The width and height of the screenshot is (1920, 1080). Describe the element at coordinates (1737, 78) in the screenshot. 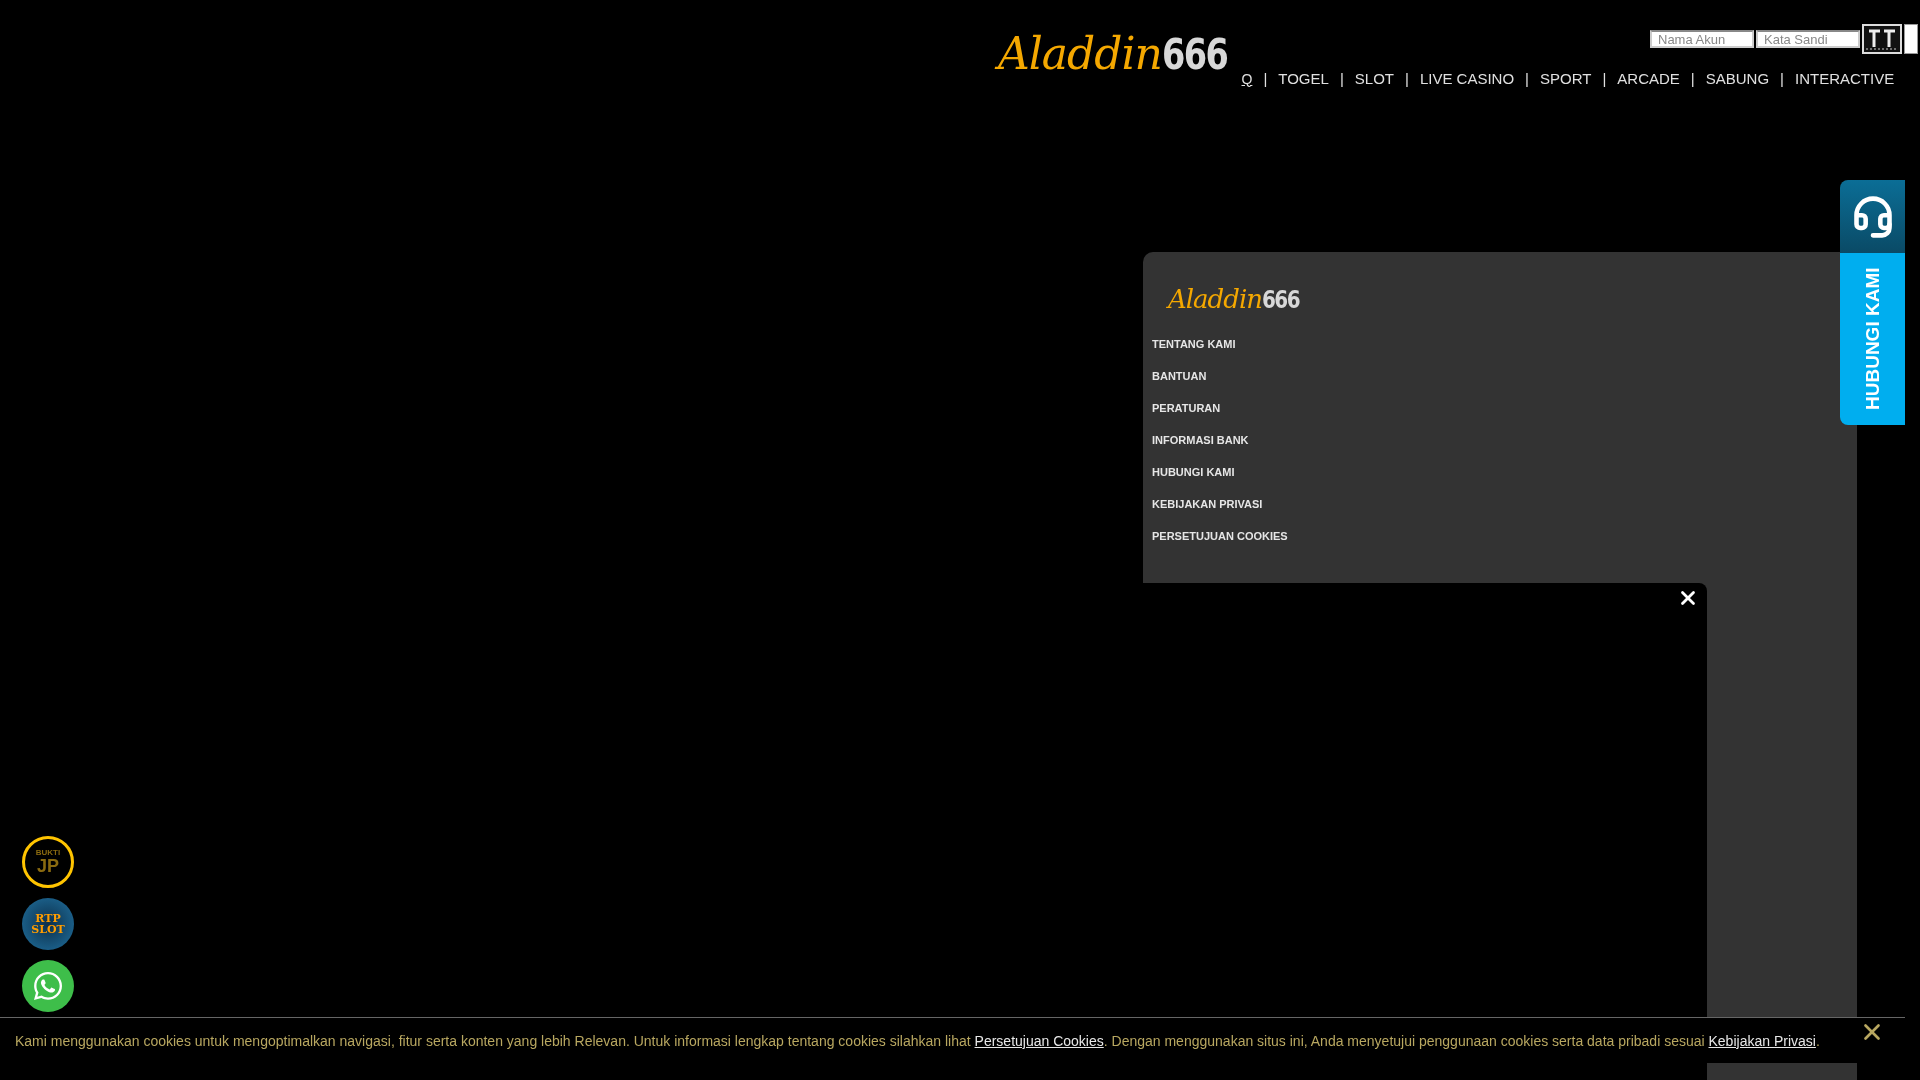

I see `nav-link: SABUNG` at that location.